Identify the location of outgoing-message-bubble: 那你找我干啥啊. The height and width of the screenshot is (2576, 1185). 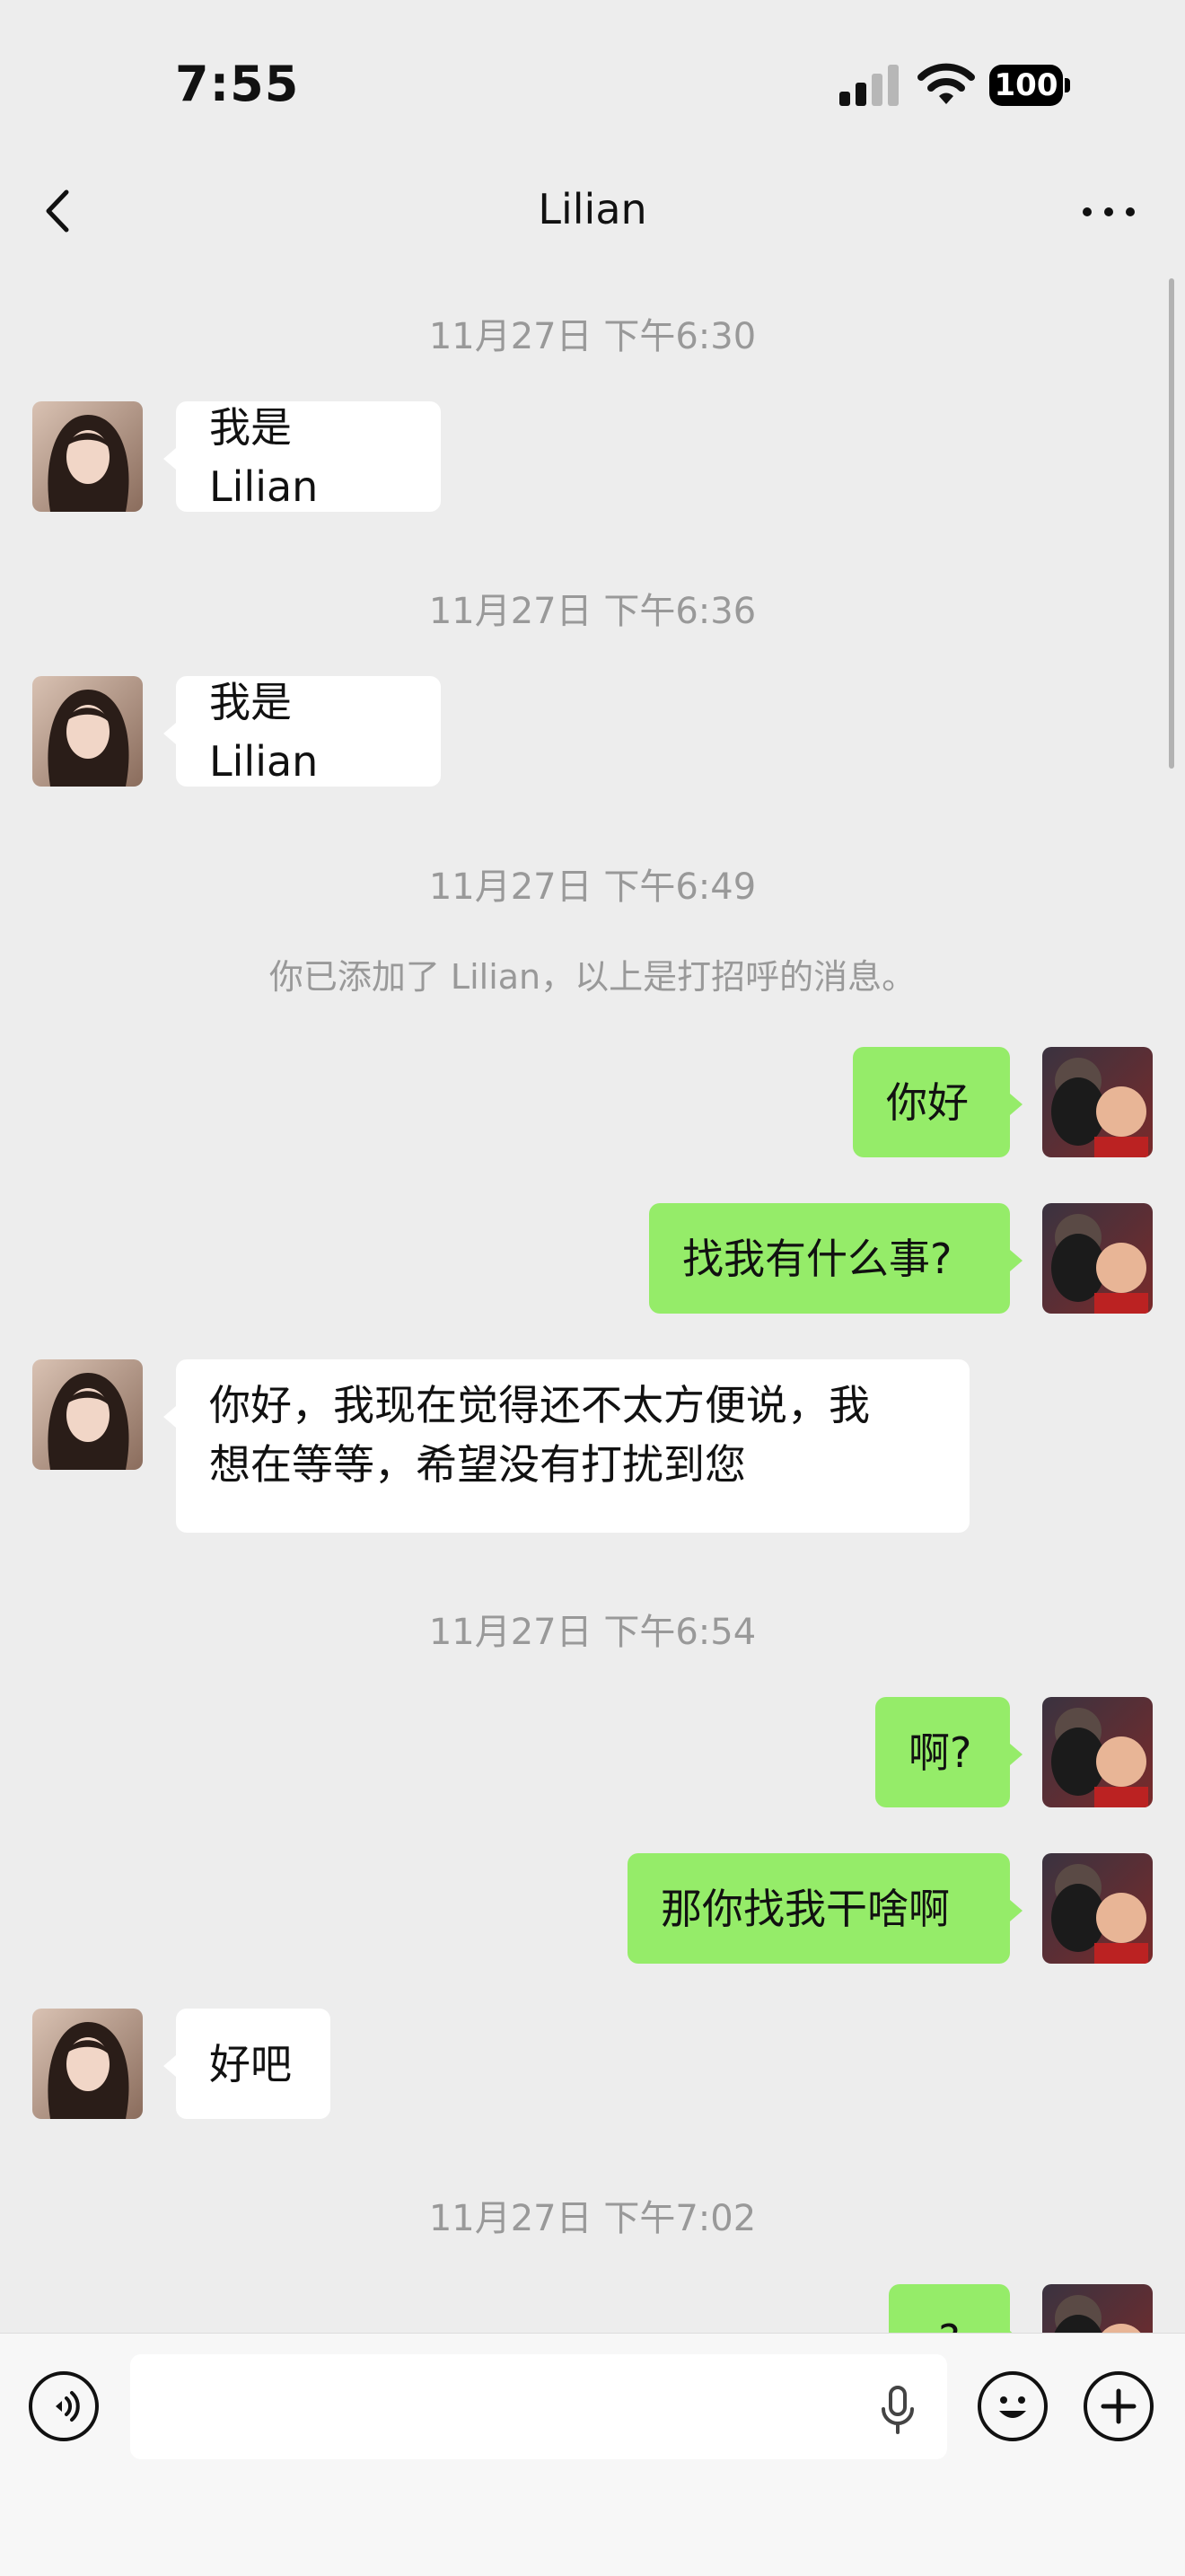
(825, 1908).